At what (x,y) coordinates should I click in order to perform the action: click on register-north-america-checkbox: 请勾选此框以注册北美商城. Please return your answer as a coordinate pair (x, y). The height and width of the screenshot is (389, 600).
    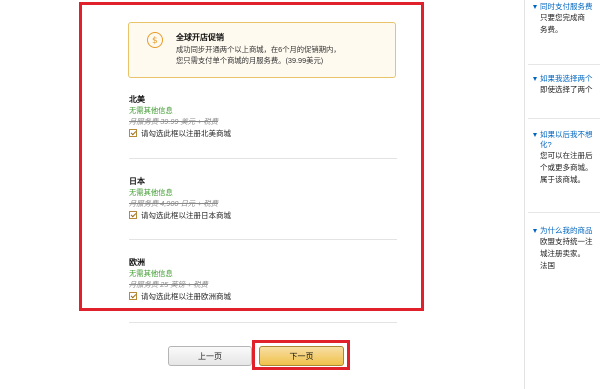
    Looking at the image, I should click on (264, 133).